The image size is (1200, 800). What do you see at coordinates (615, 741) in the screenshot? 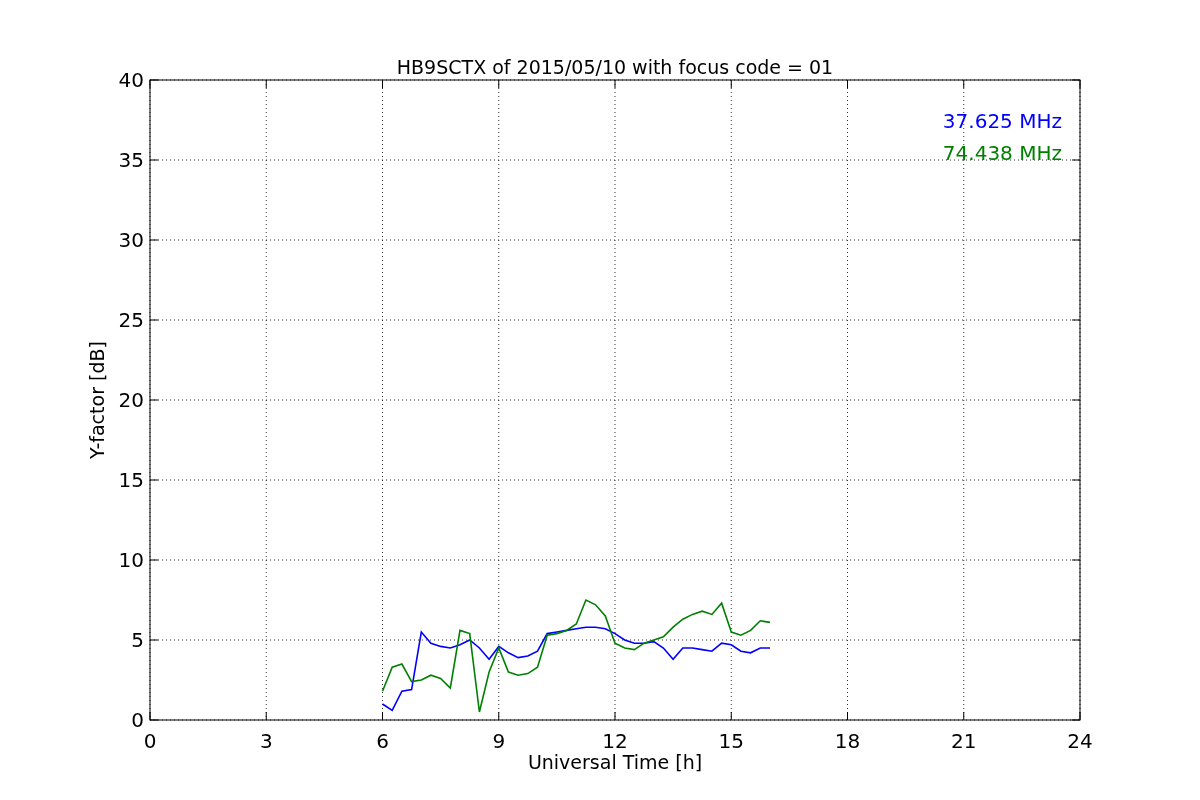
I see `tick-label: 12` at bounding box center [615, 741].